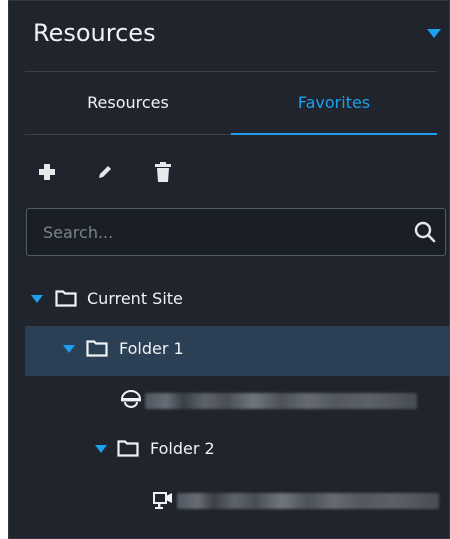 Image resolution: width=450 pixels, height=539 pixels. I want to click on tab-bar: Resources Favorites, so click(231, 103).